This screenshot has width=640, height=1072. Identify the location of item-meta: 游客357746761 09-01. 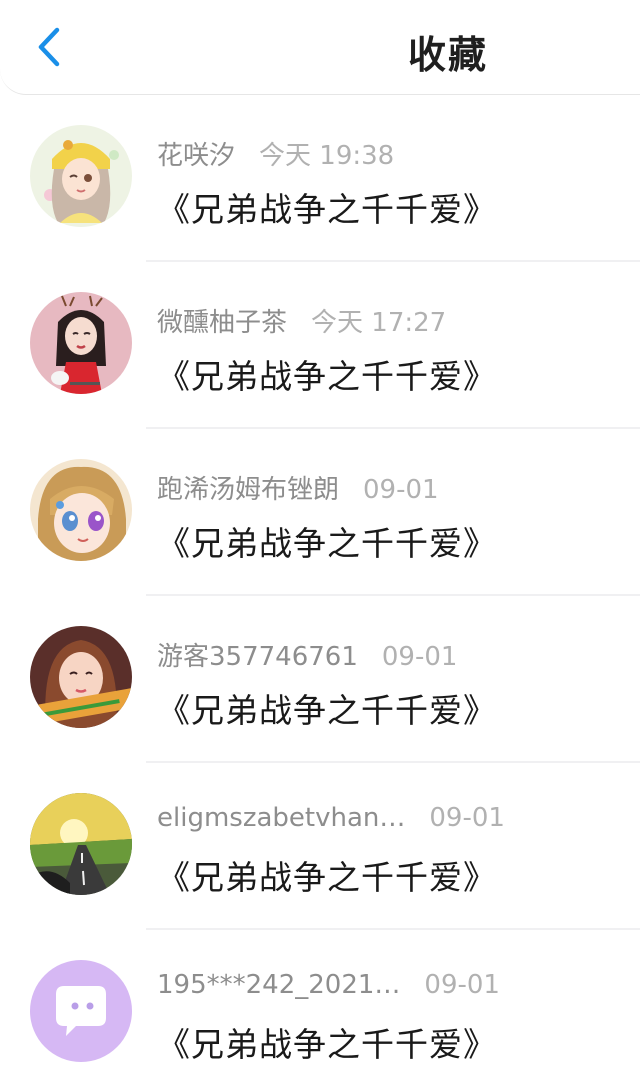
(307, 654).